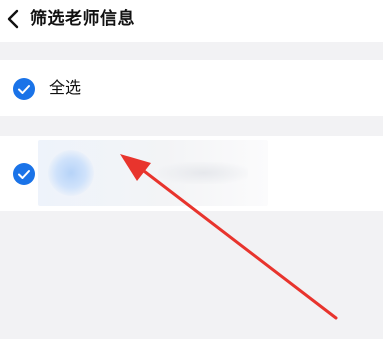  Describe the element at coordinates (24, 174) in the screenshot. I see `teacher-checkbox` at that location.